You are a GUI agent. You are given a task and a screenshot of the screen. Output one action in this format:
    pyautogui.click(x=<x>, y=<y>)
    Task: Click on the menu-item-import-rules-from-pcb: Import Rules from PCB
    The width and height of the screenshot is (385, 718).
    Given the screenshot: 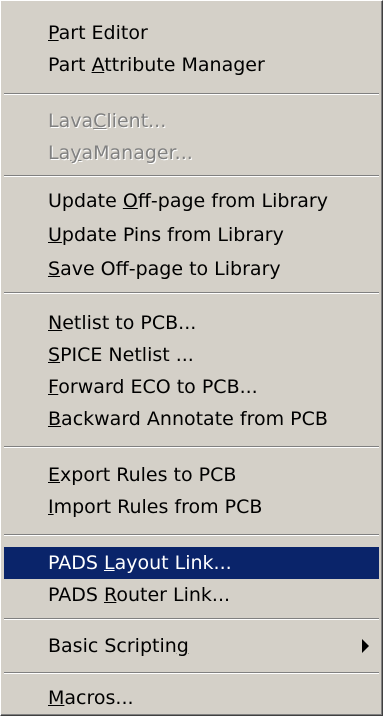 What is the action you would take?
    pyautogui.click(x=191, y=507)
    